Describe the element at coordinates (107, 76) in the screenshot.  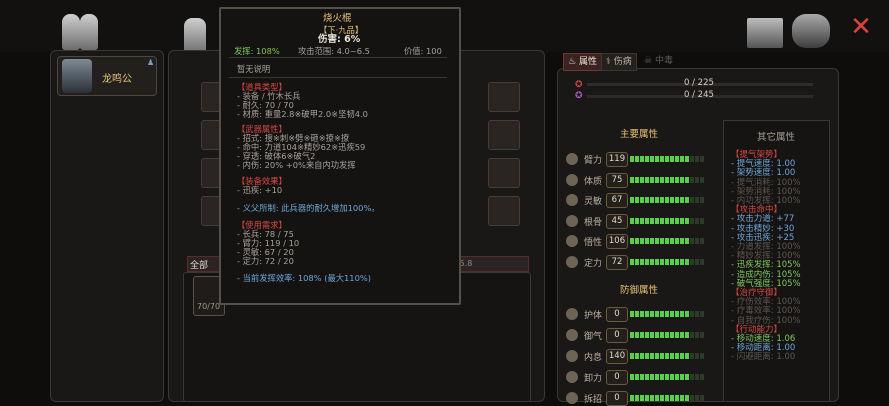
I see `character-card: 龙鸣公 ♟` at that location.